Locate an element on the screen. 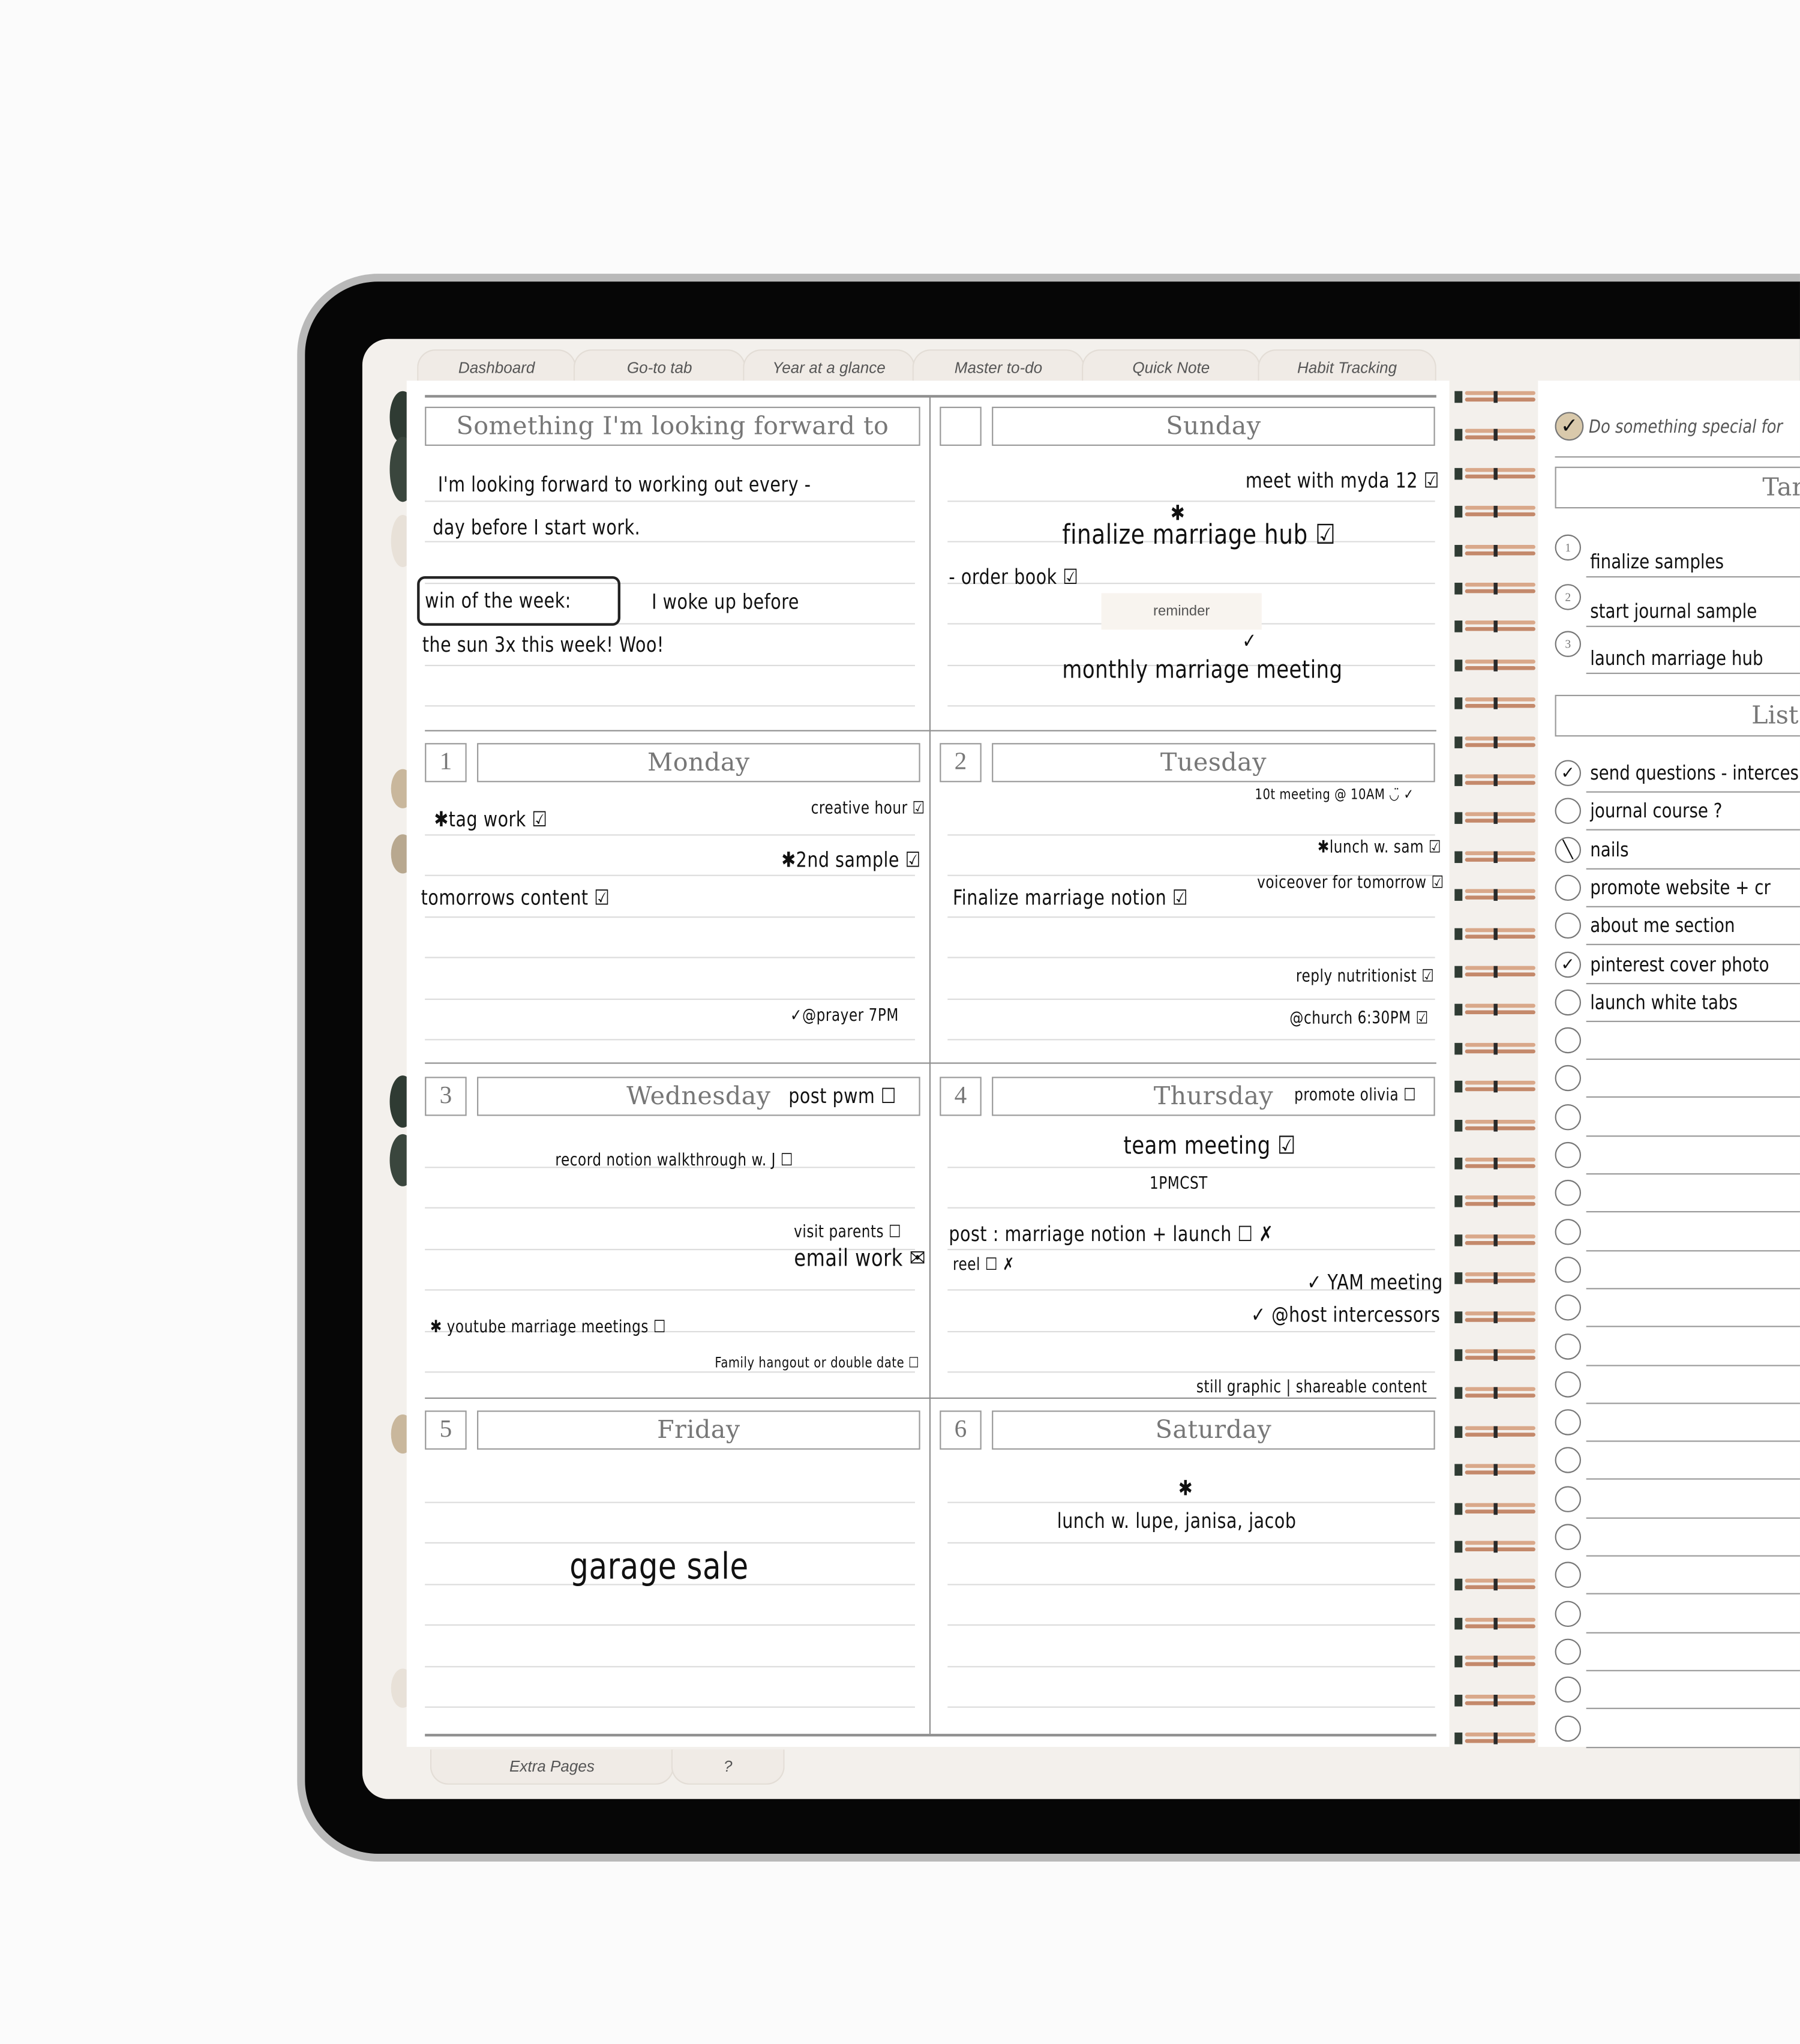  note: Family hangout or double date ☐ is located at coordinates (817, 1363).